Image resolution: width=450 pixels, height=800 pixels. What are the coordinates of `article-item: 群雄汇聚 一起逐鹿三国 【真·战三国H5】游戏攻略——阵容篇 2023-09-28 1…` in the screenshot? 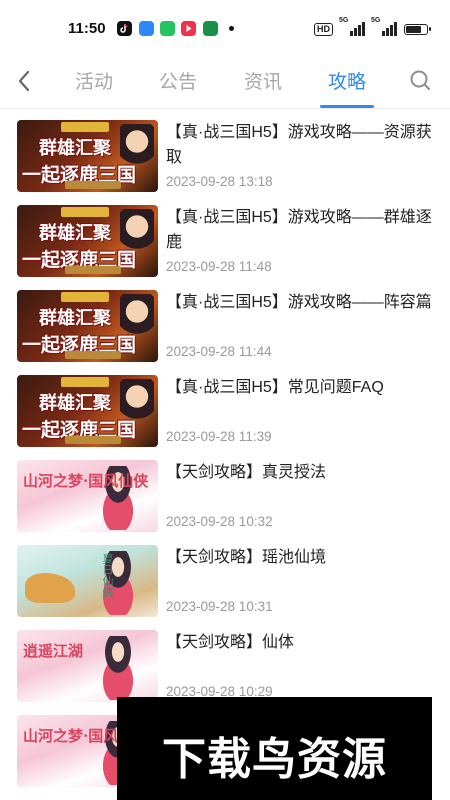 It's located at (225, 322).